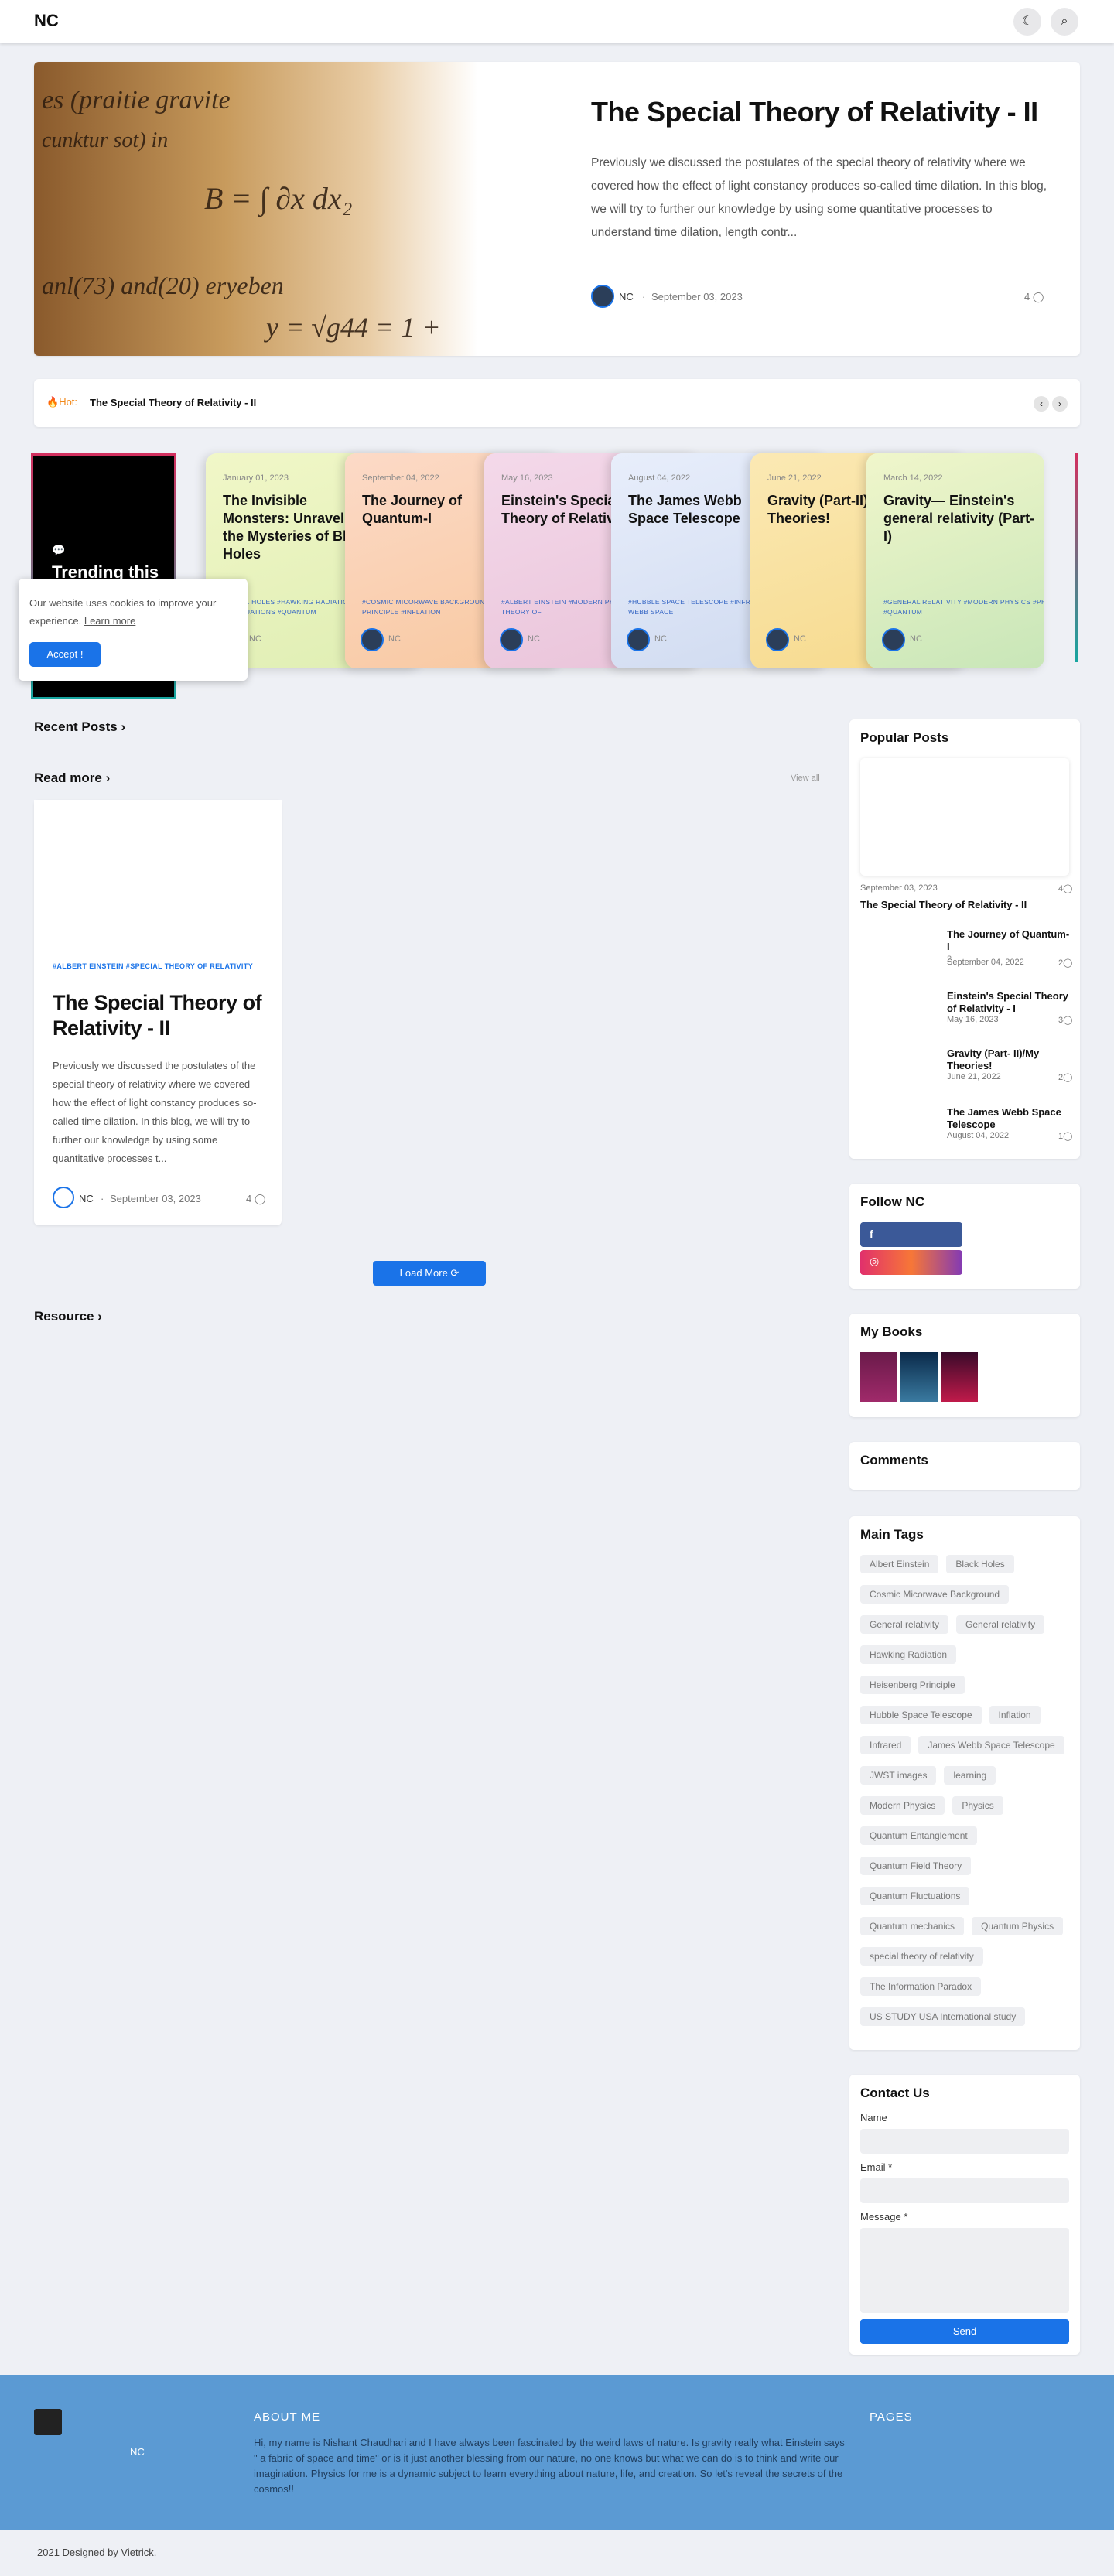  I want to click on tag-chip: Quantum Entanglement, so click(918, 1835).